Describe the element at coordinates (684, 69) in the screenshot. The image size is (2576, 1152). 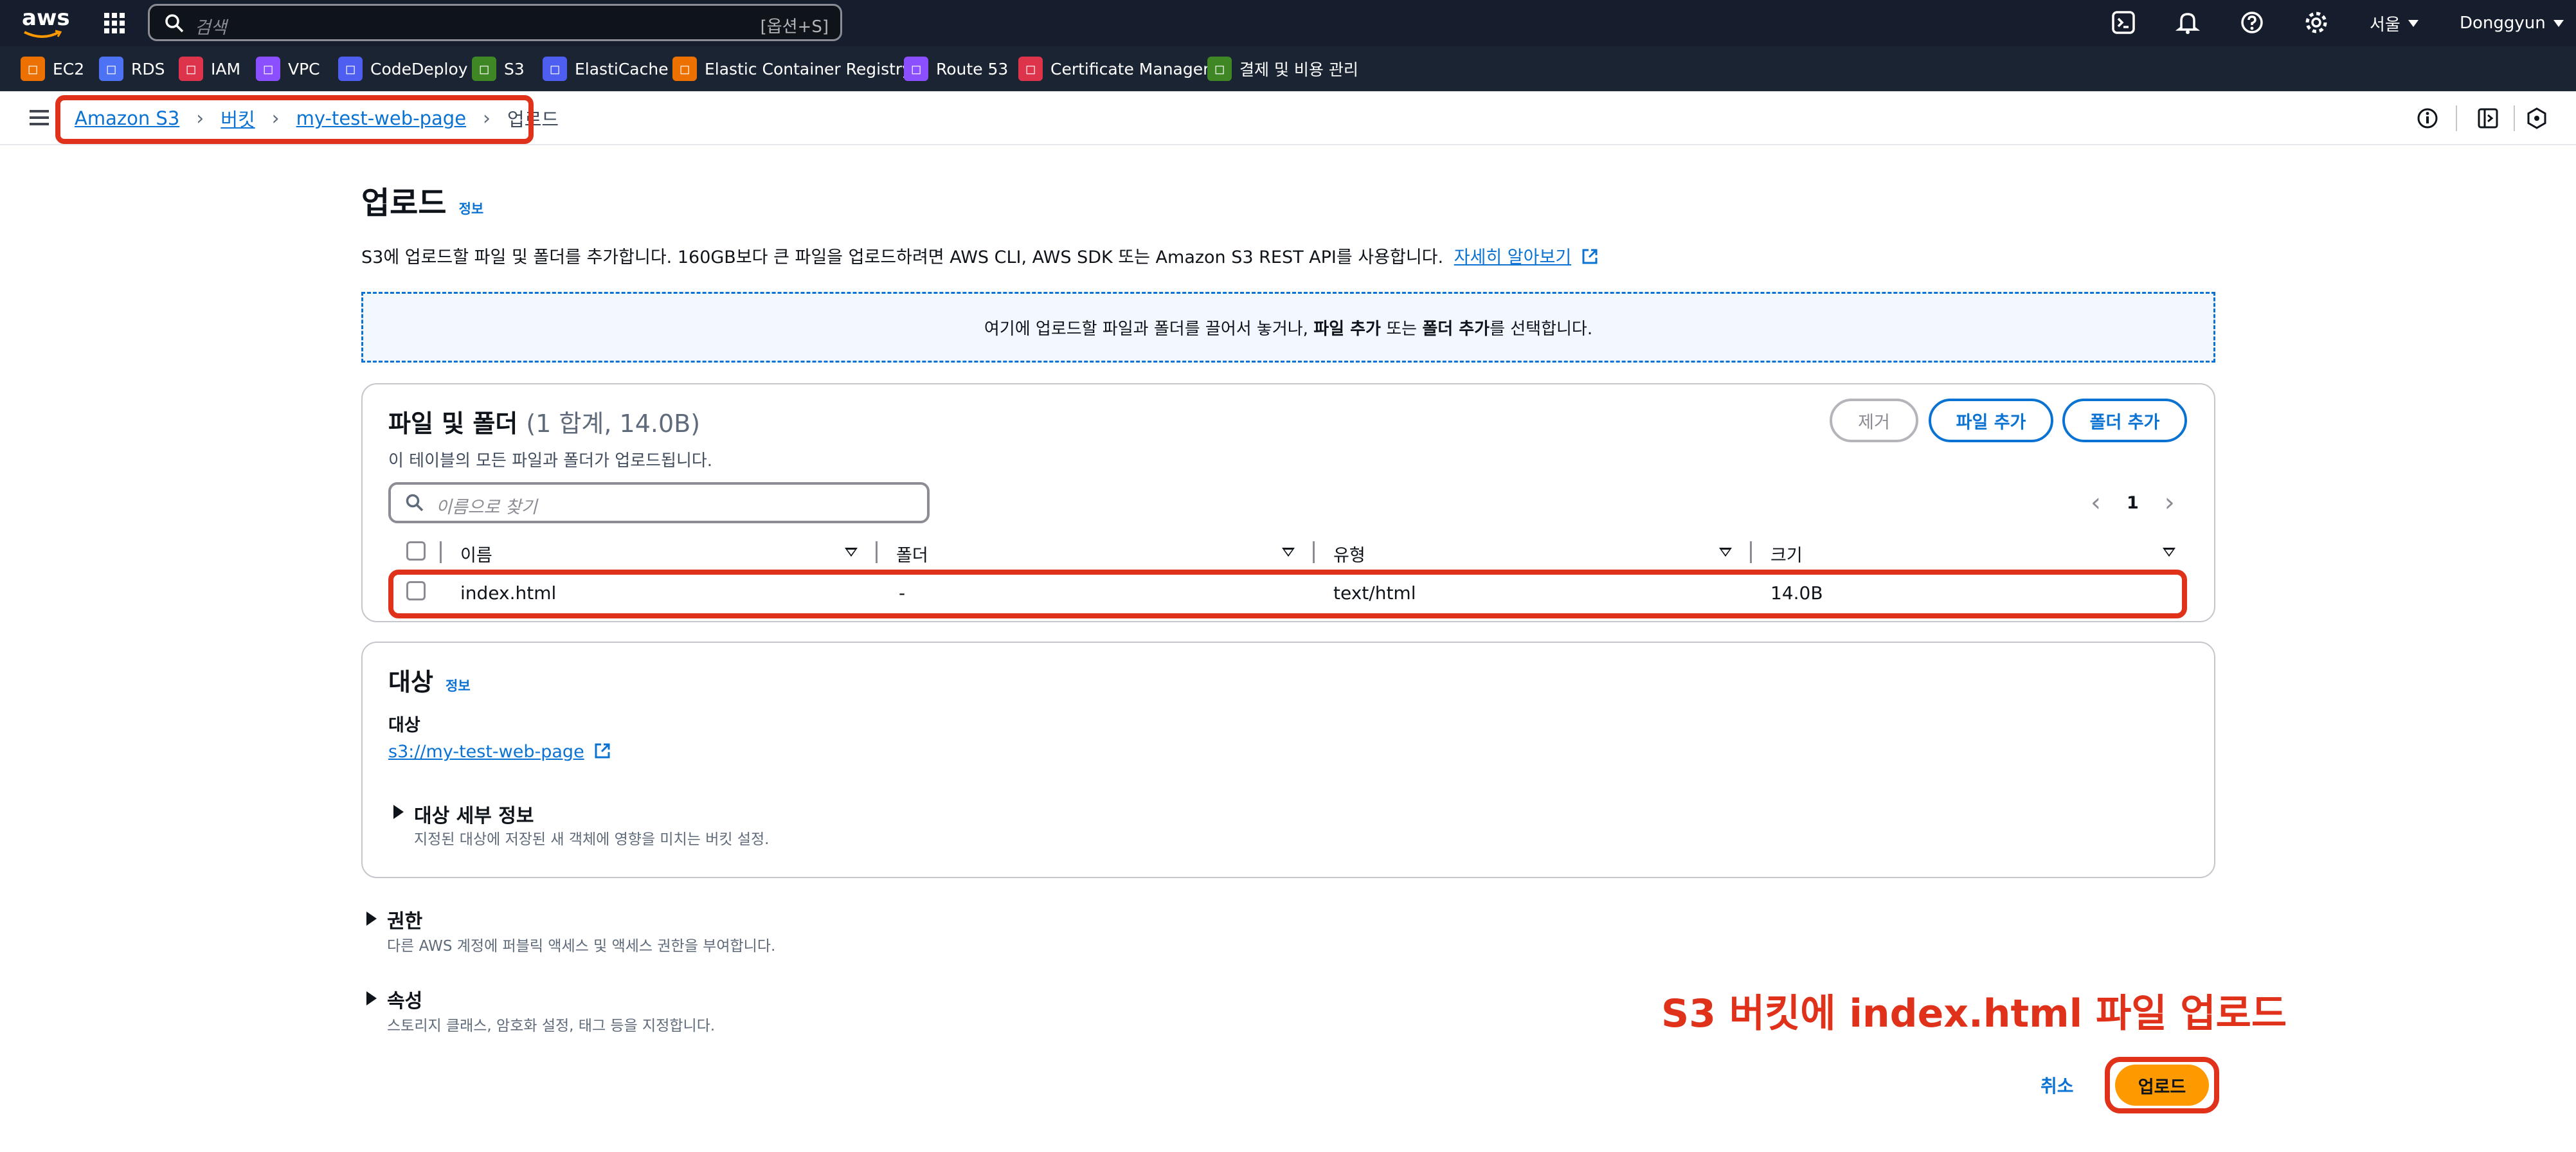
I see `ecr-icon: ◻` at that location.